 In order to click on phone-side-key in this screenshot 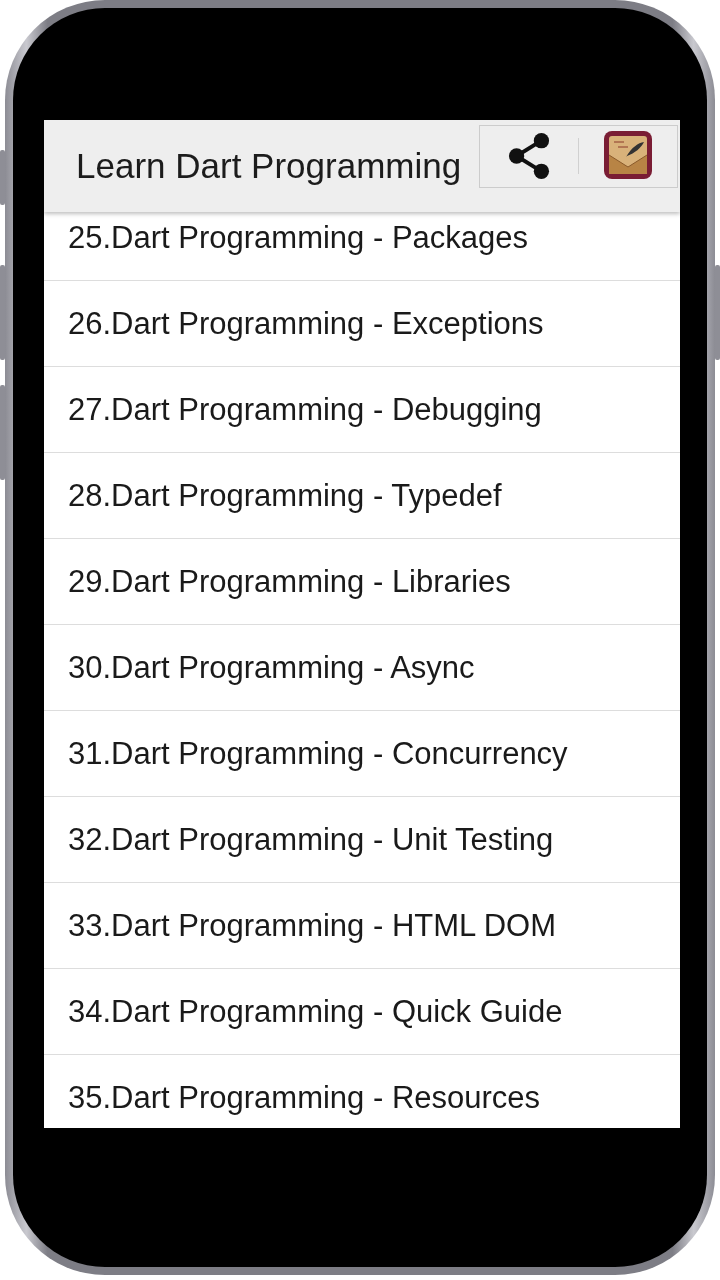, I will do `click(2, 177)`.